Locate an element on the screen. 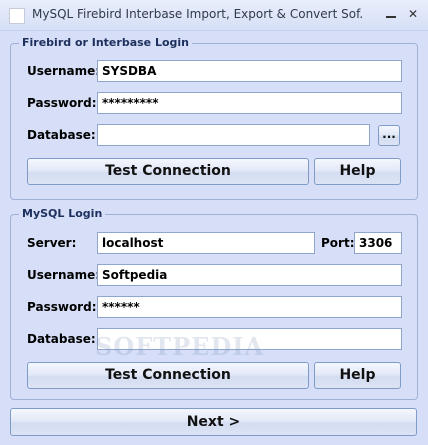  mysql-server-field is located at coordinates (206, 243).